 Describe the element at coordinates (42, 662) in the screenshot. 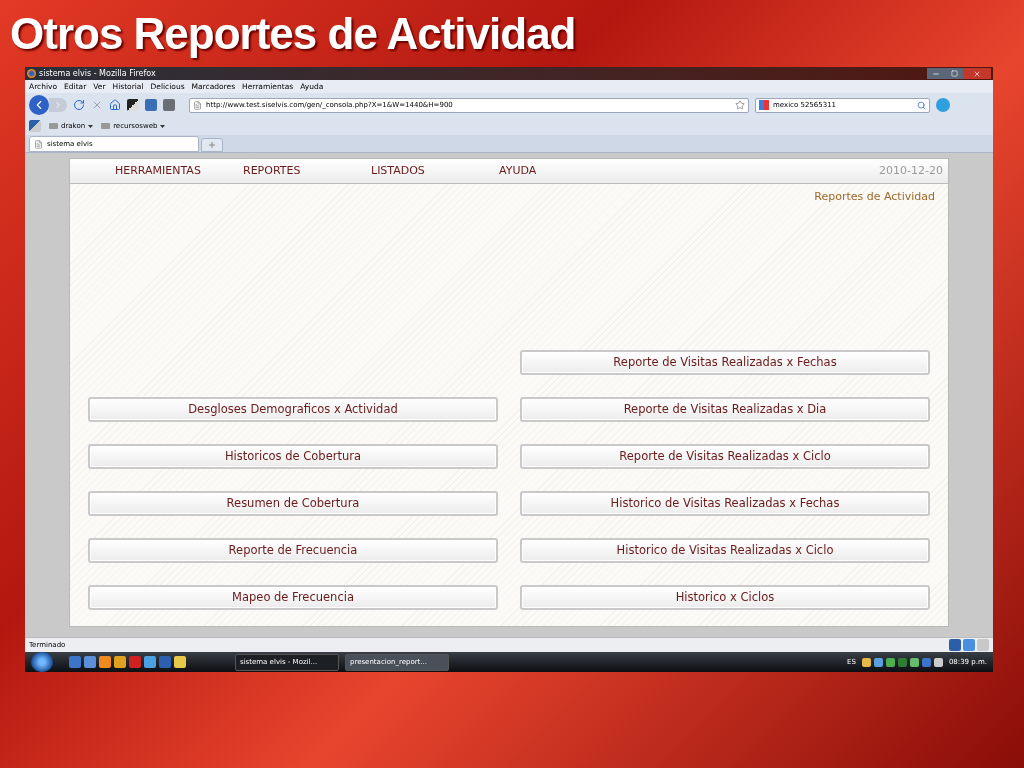

I see `start-button` at that location.